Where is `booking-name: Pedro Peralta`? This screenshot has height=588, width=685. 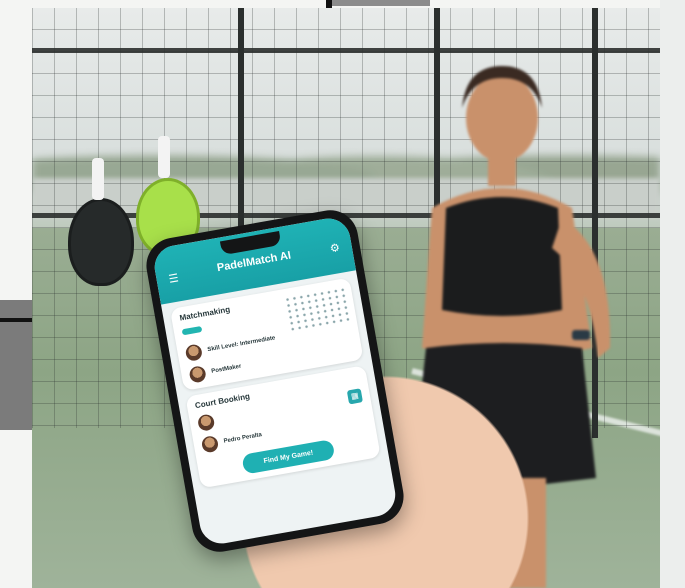
booking-name: Pedro Peralta is located at coordinates (243, 438).